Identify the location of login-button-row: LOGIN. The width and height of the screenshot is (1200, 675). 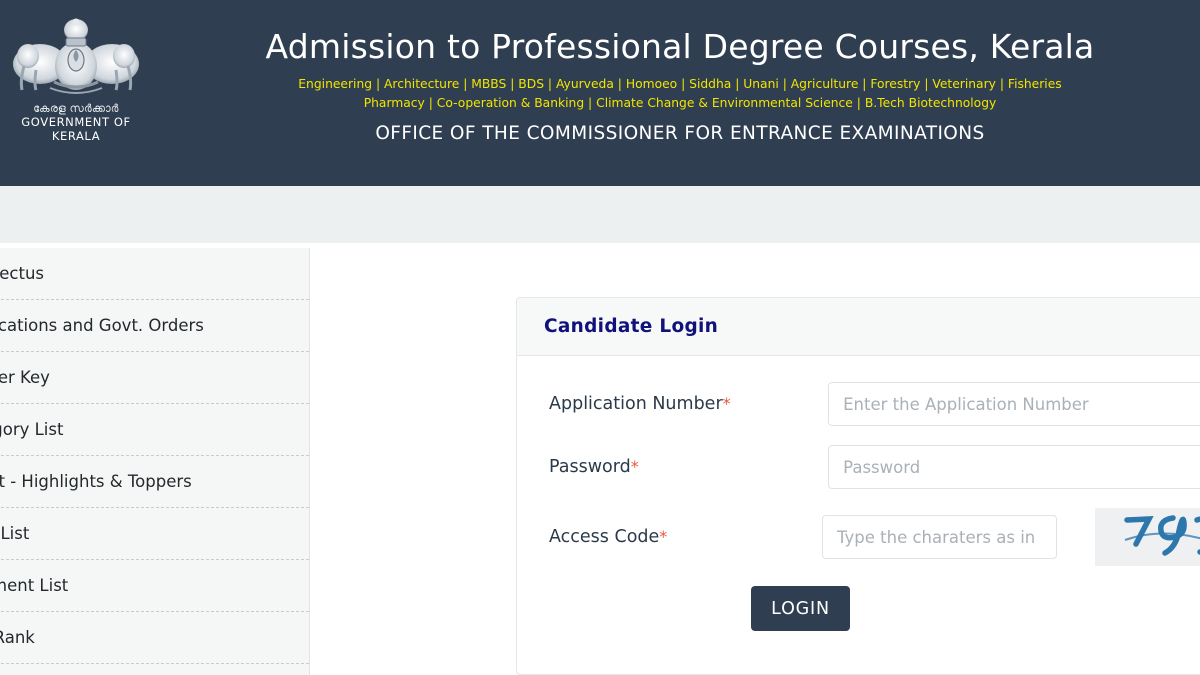
(858, 608).